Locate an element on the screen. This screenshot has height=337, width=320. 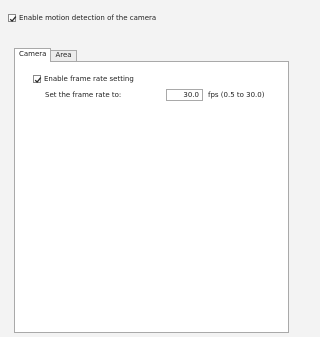
motion-detection-label: Enable motion detection of the camera is located at coordinates (88, 18).